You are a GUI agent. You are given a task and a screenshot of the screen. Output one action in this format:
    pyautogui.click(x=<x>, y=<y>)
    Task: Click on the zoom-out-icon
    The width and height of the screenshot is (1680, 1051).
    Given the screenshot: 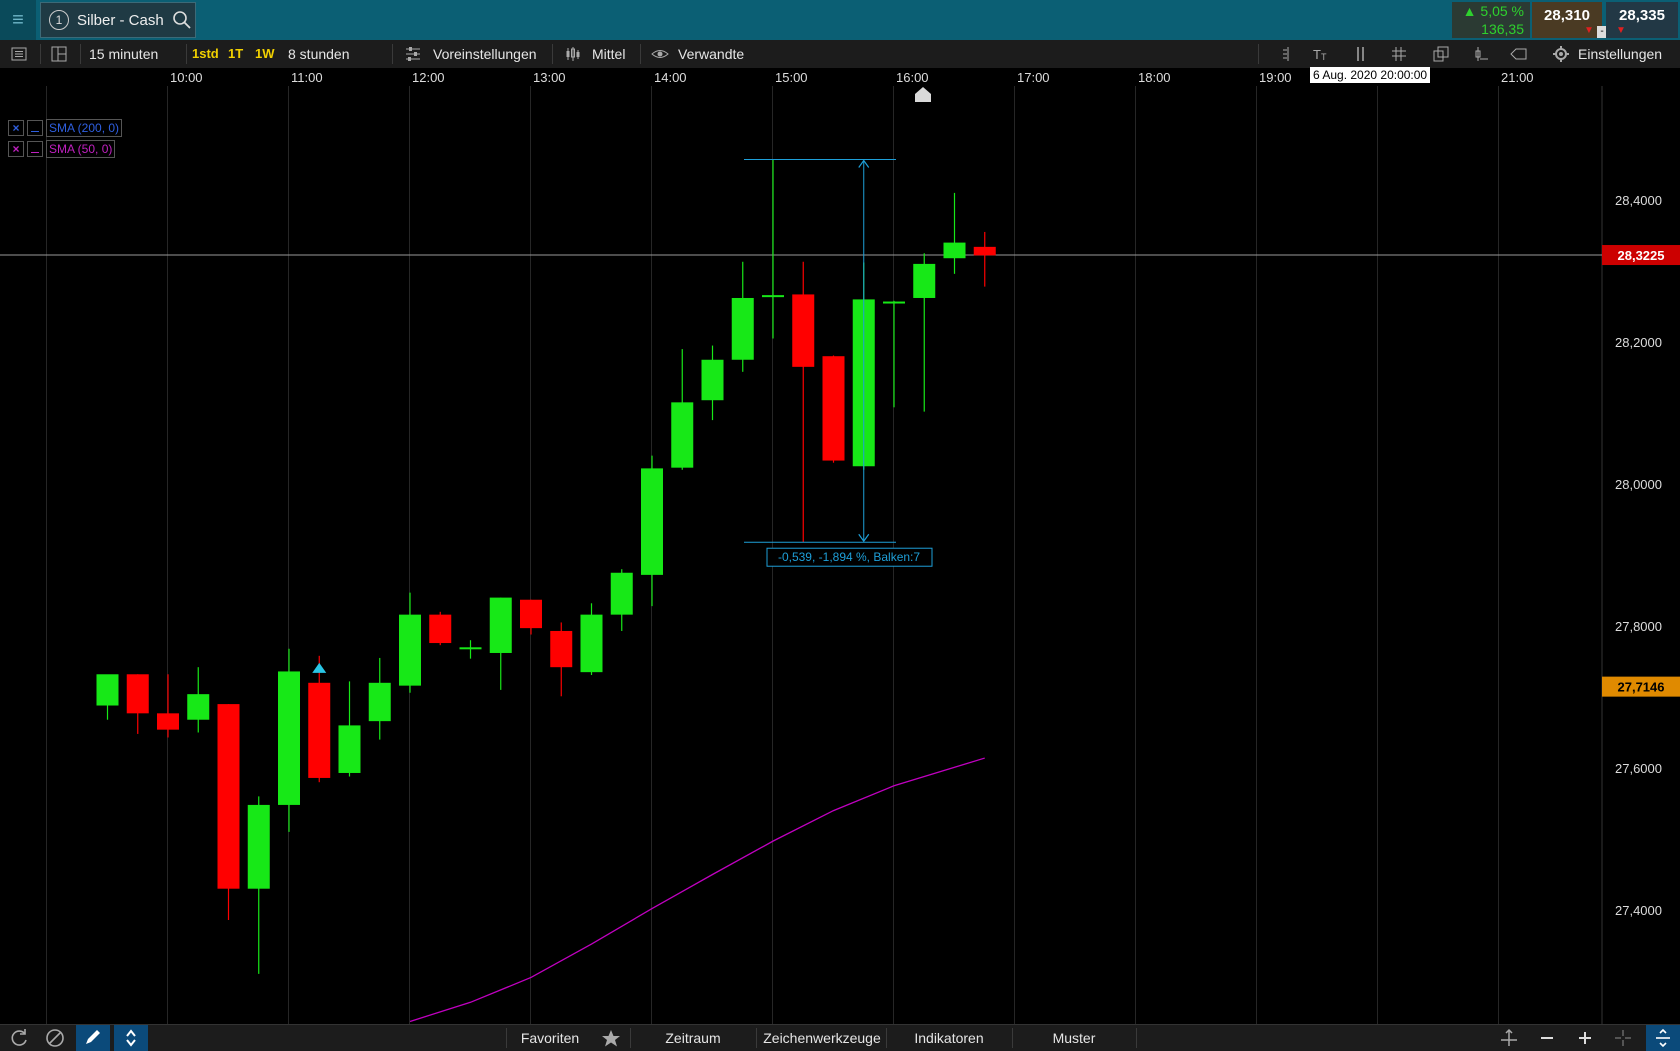 What is the action you would take?
    pyautogui.click(x=1547, y=1038)
    